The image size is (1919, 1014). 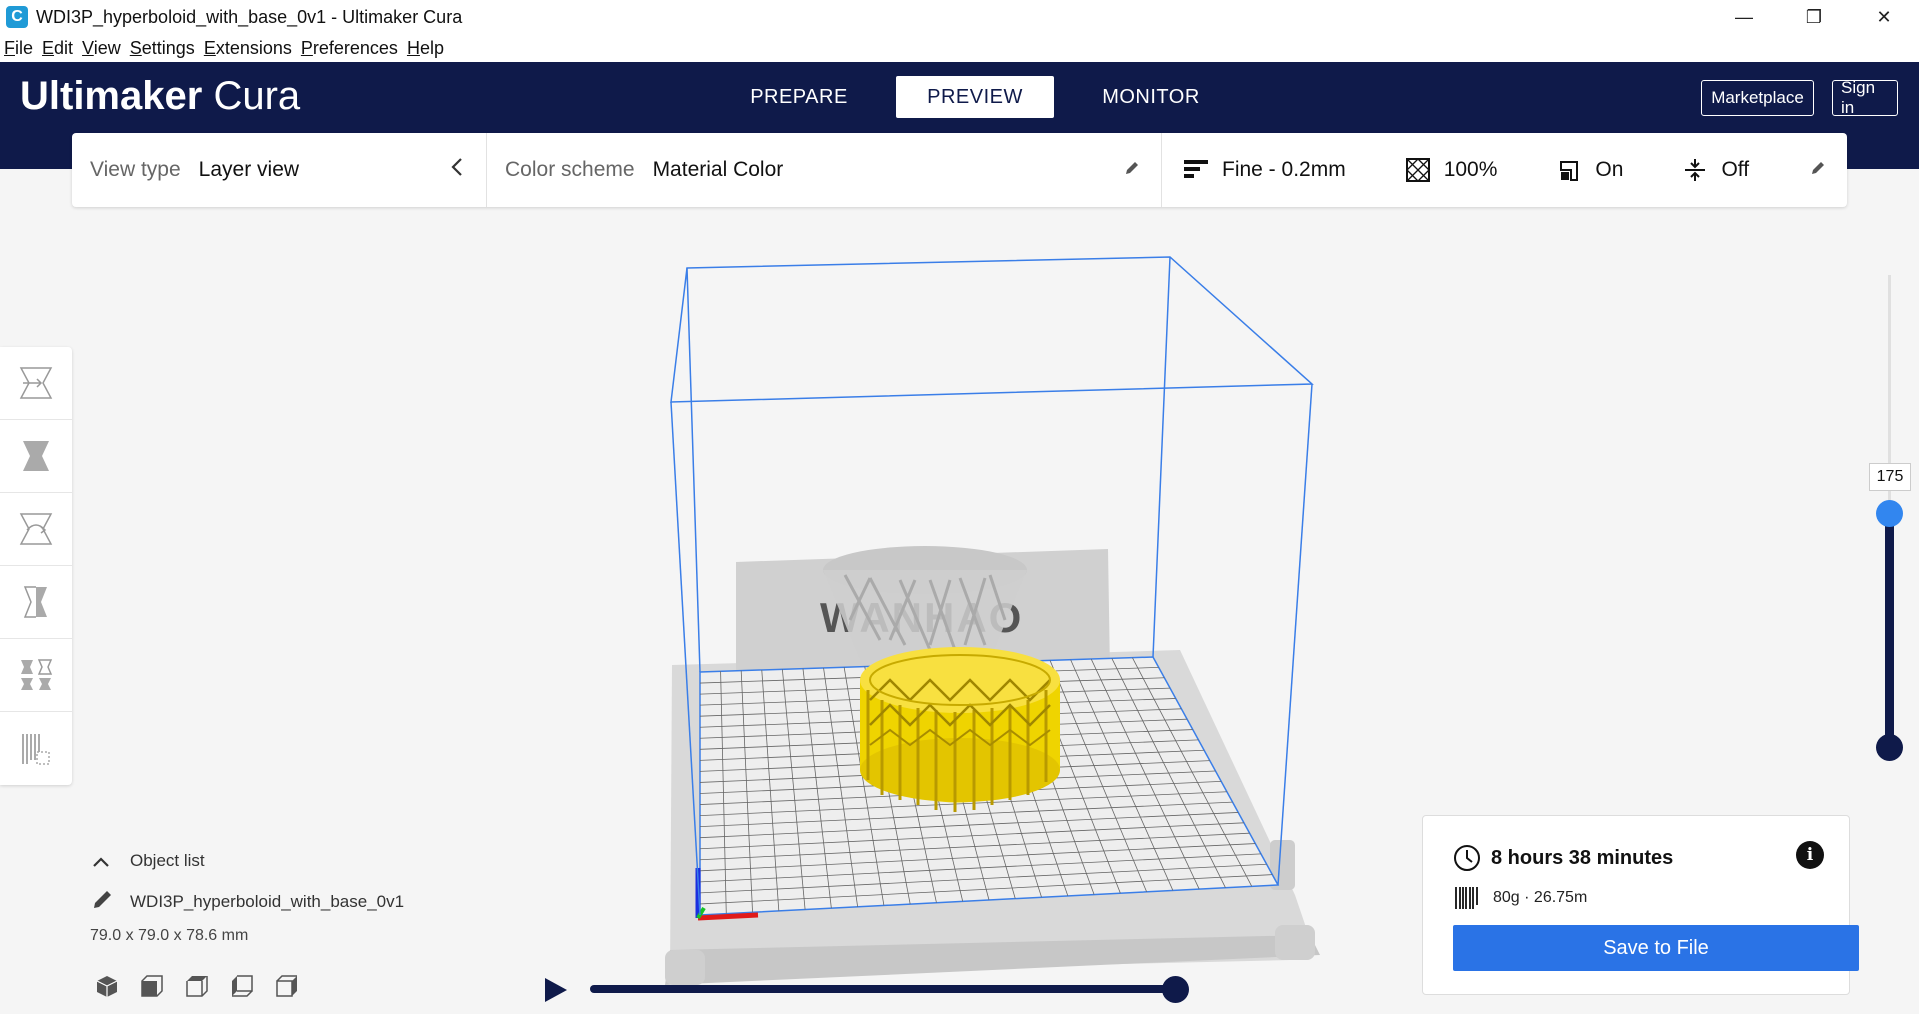 I want to click on print-time-value: 8 hours 38 minutes, so click(x=1582, y=857).